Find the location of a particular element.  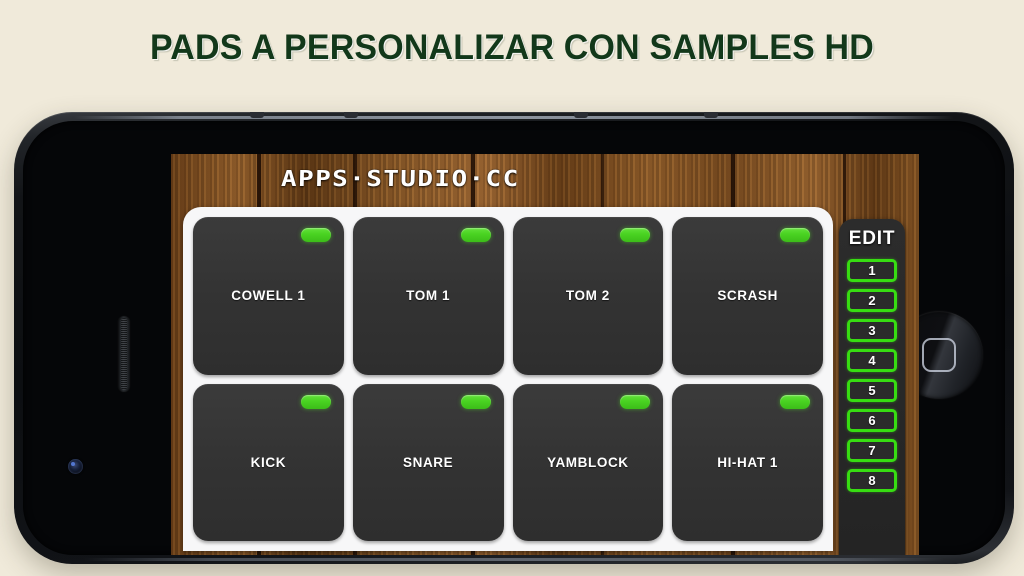

home-button-square-icon is located at coordinates (939, 355).